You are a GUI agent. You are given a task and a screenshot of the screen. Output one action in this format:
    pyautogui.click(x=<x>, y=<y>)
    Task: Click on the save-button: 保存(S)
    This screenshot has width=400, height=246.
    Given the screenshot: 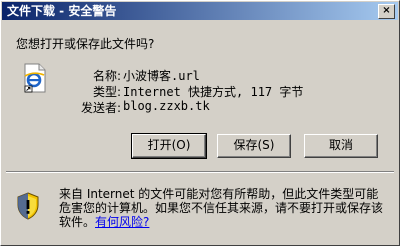 What is the action you would take?
    pyautogui.click(x=254, y=146)
    